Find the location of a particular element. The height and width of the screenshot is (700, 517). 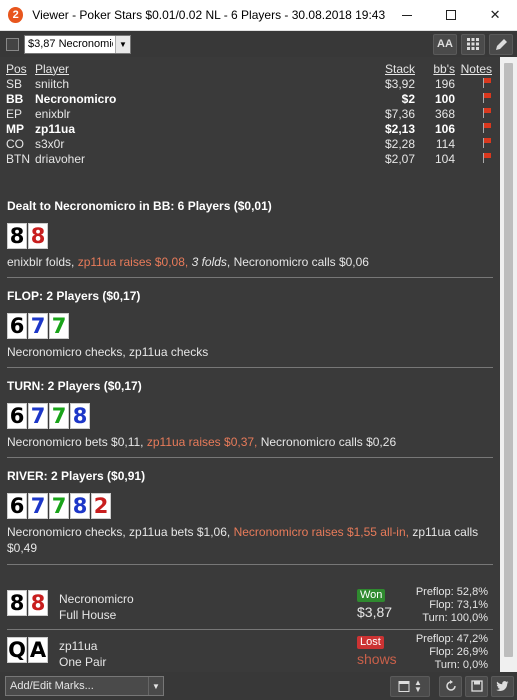

result-amount: shows is located at coordinates (377, 659).